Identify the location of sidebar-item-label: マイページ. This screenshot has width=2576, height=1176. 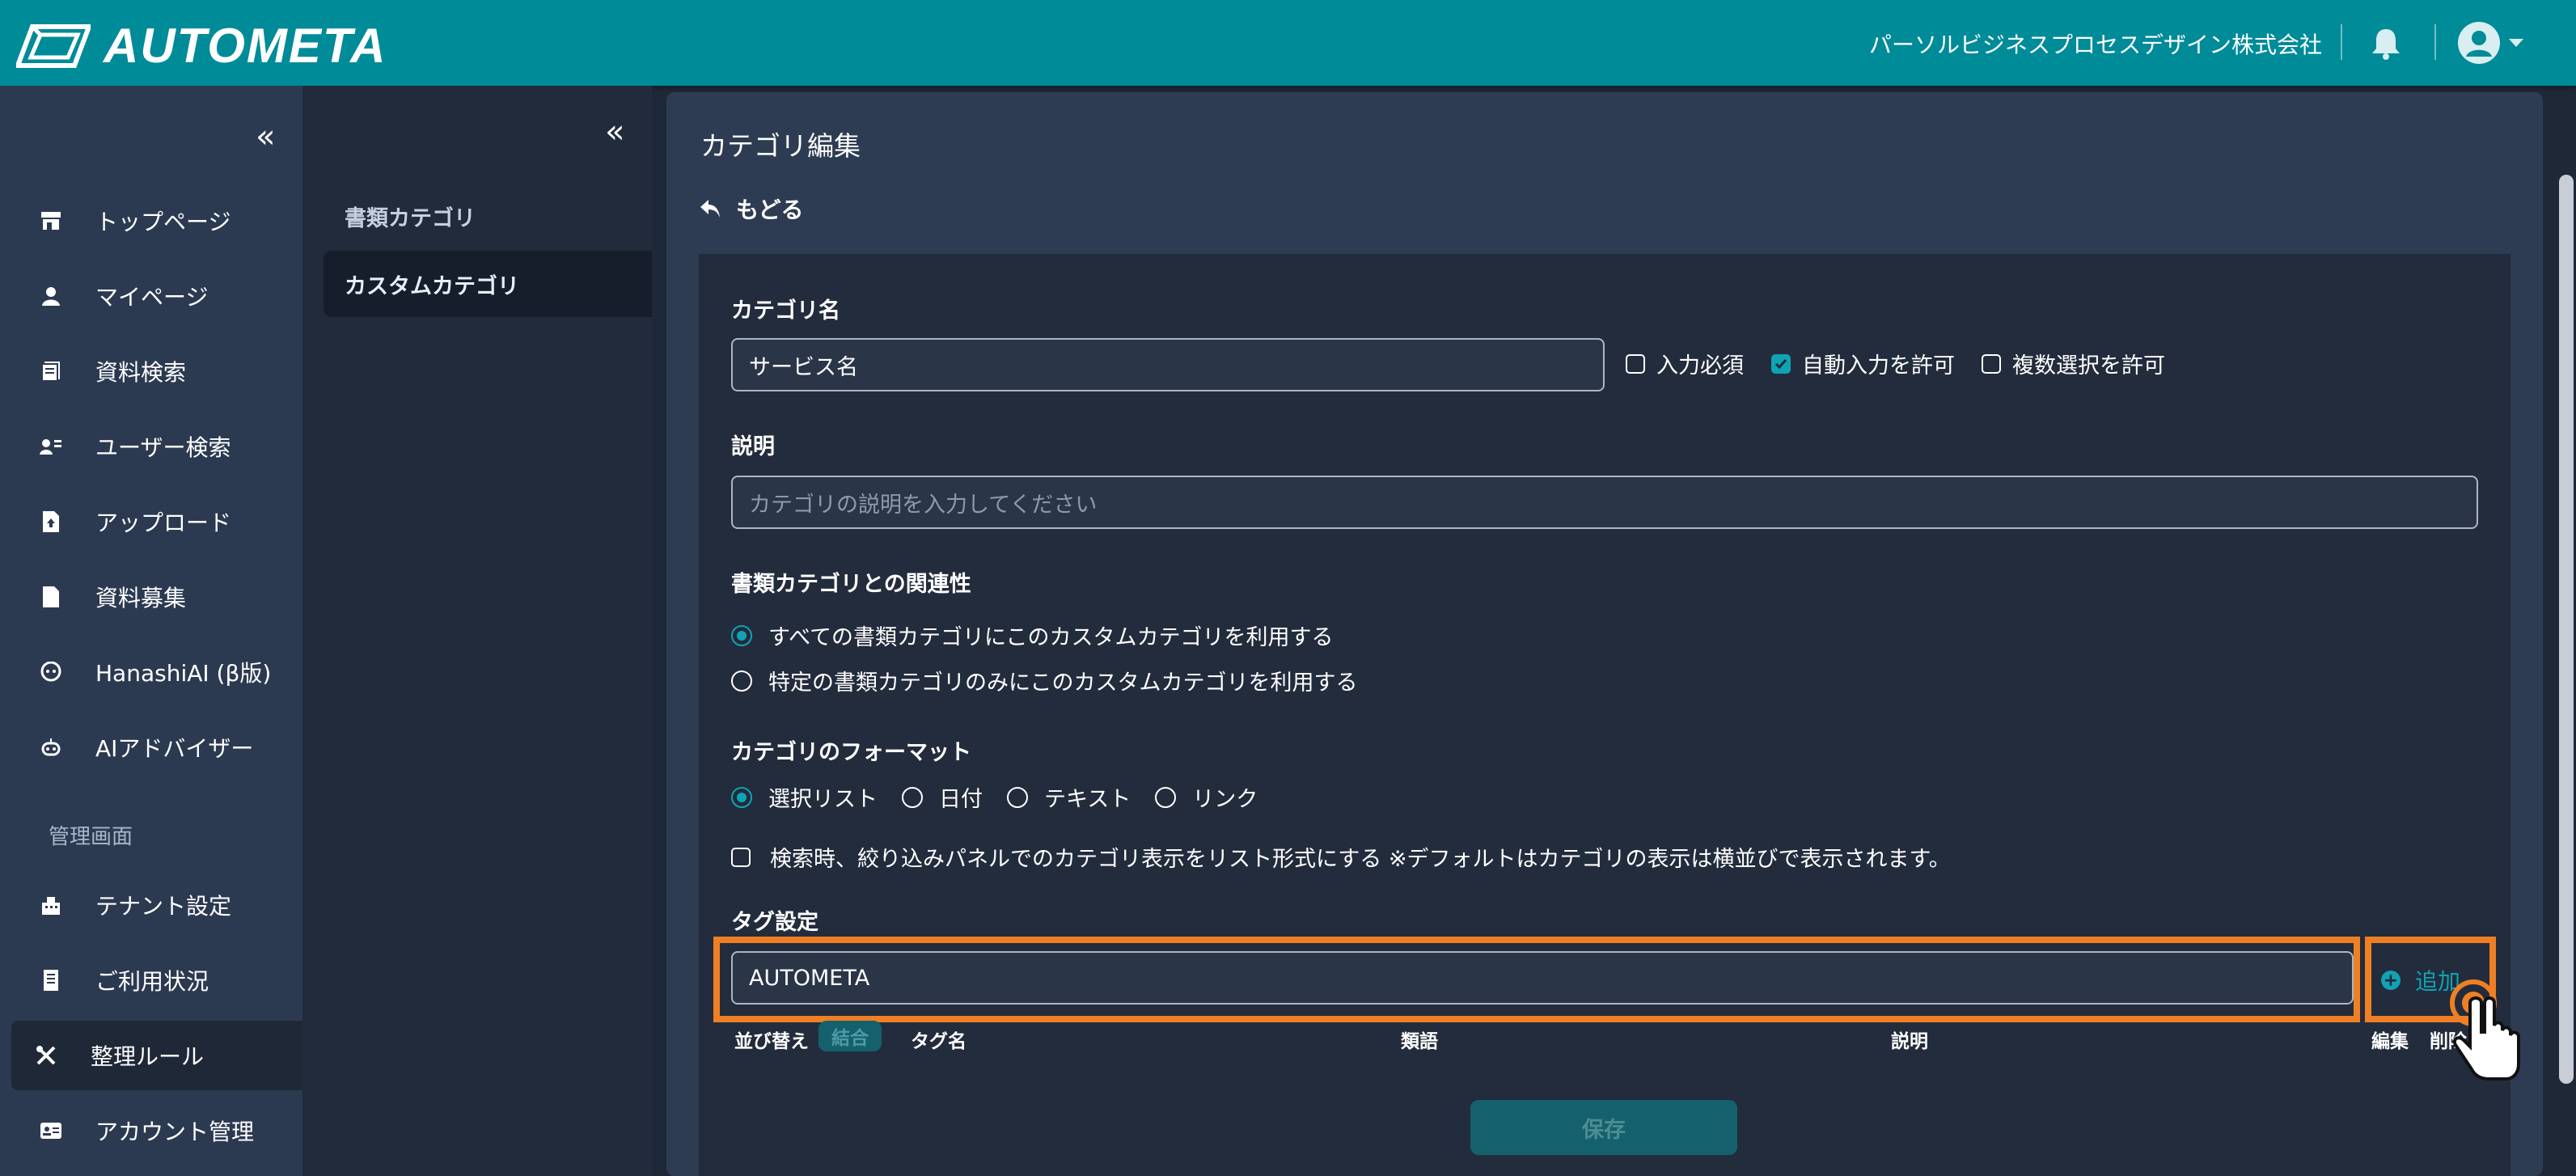
(152, 297).